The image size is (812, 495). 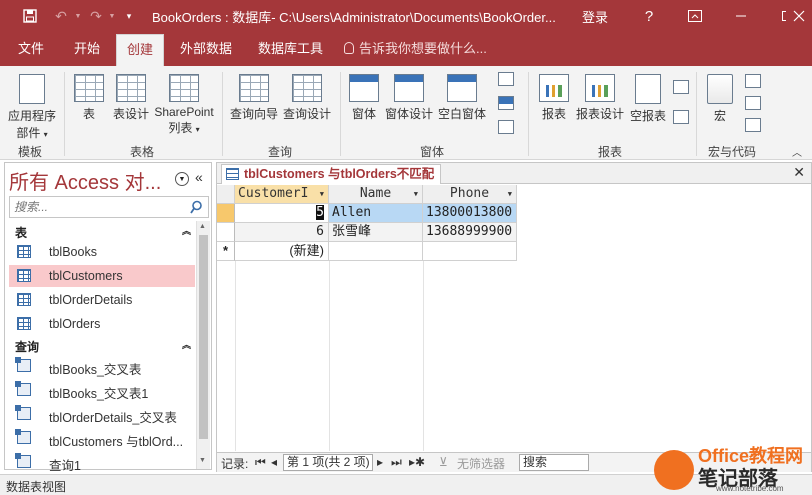 What do you see at coordinates (102, 390) in the screenshot?
I see `nav-item-query: tblBooks_交叉表1` at bounding box center [102, 390].